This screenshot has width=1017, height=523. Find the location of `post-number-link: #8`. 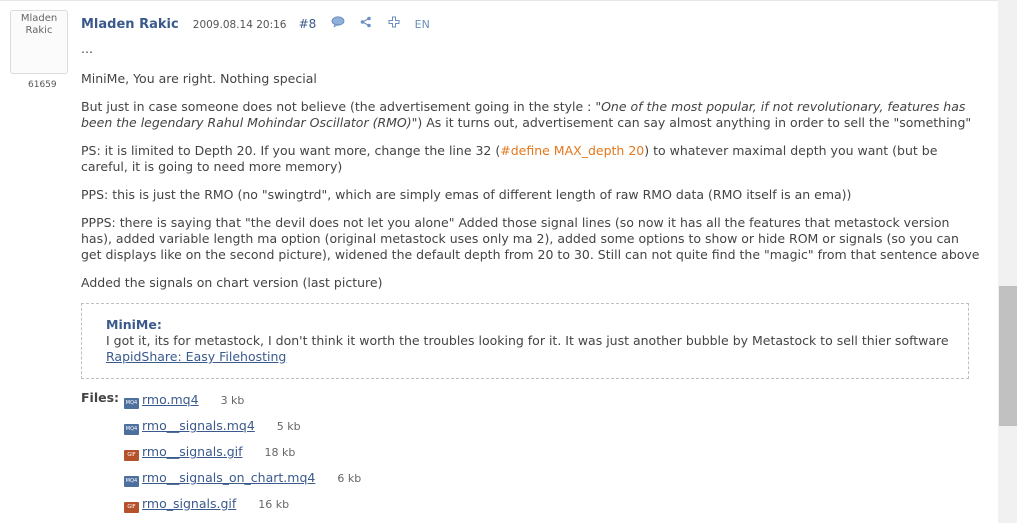

post-number-link: #8 is located at coordinates (308, 24).